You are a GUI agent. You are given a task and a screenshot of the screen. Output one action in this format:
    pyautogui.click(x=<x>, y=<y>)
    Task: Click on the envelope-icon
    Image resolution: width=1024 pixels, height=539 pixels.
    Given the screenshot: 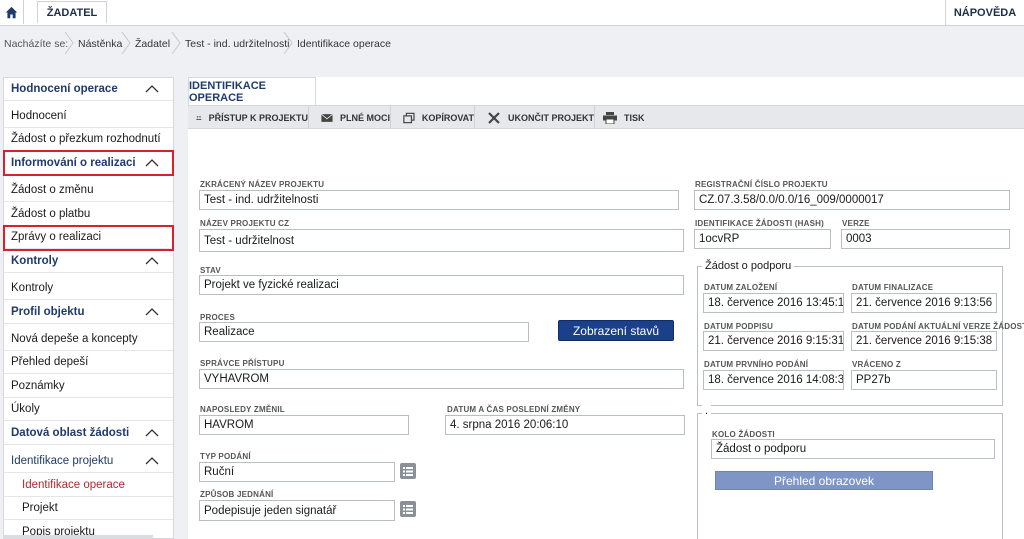 What is the action you would take?
    pyautogui.click(x=327, y=117)
    